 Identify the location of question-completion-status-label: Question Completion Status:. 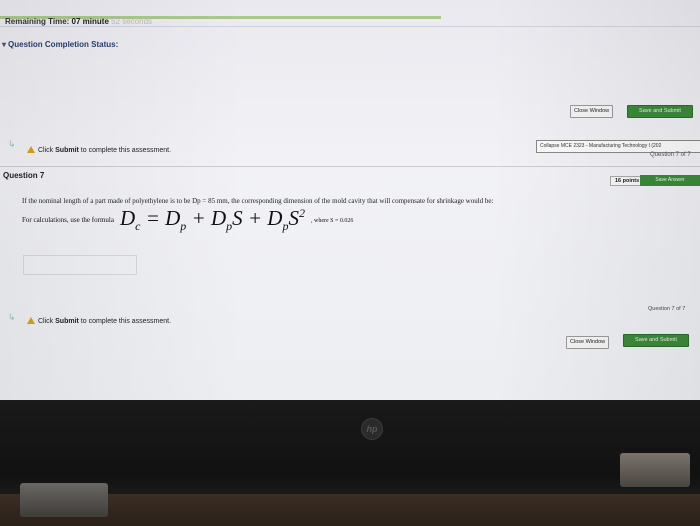
(63, 44).